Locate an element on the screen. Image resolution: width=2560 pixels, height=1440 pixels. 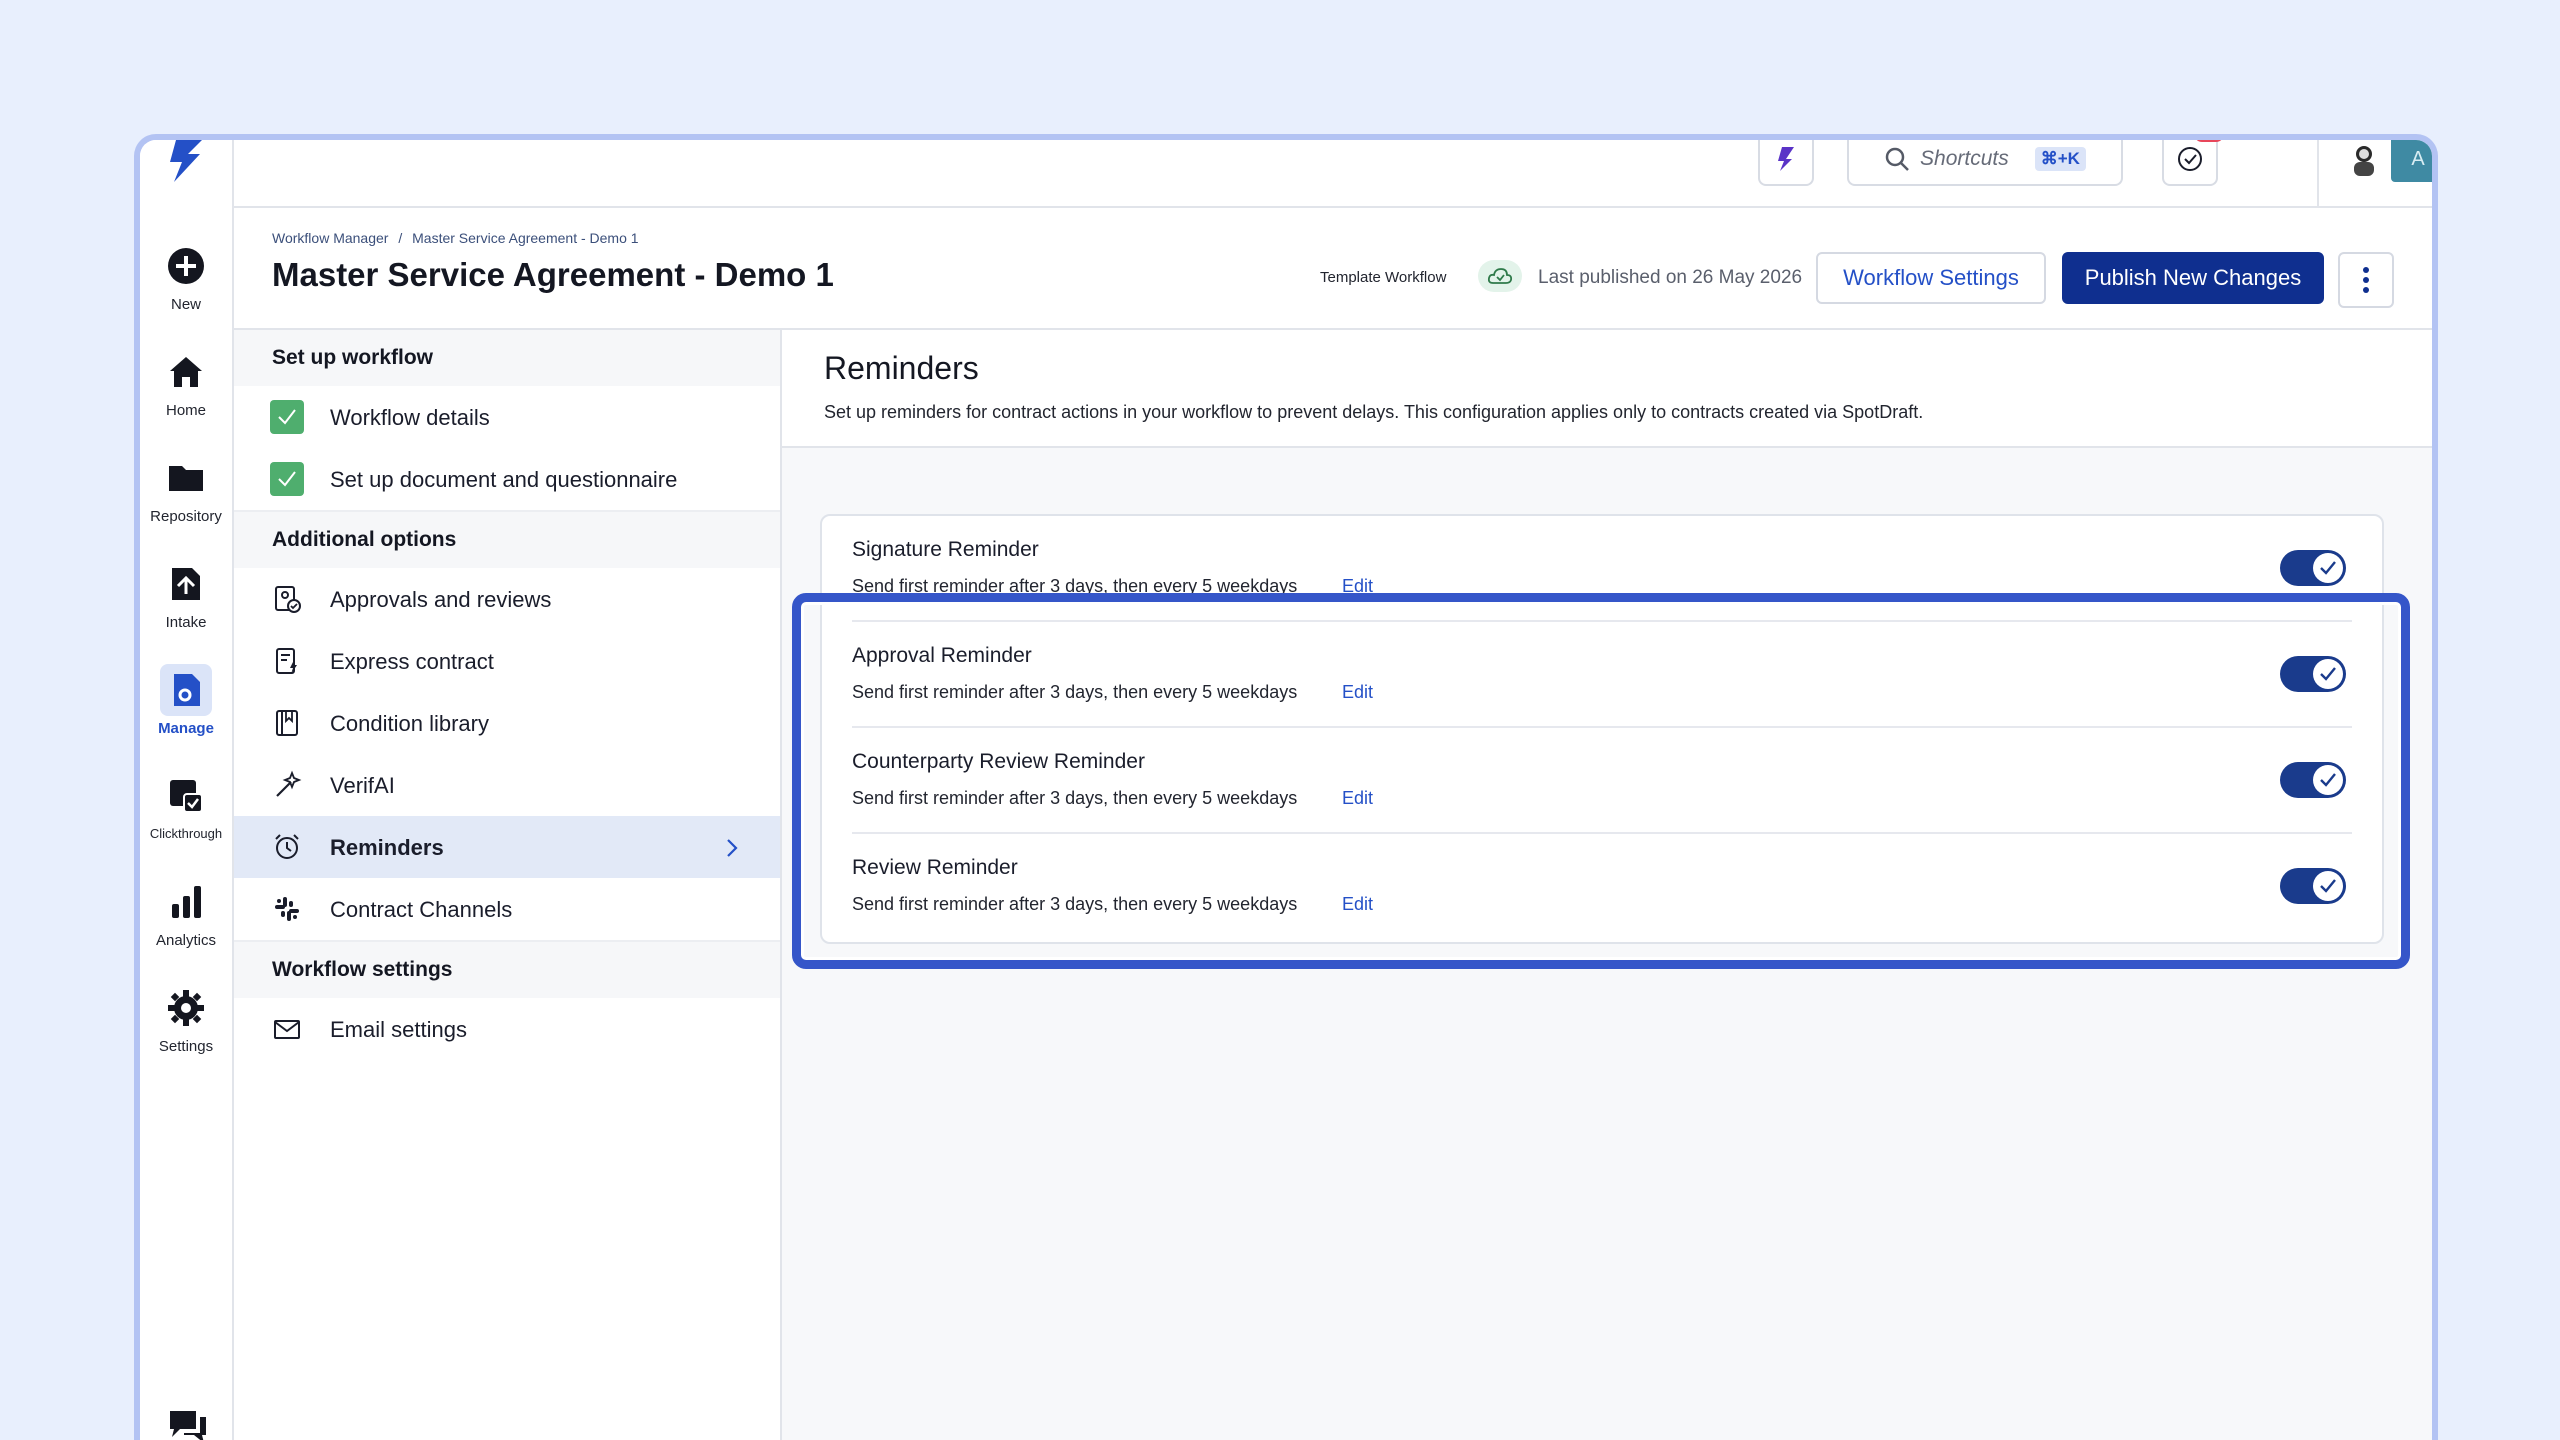
nav-item-document-questionnaire: Set up document and questionnaire is located at coordinates (507, 480).